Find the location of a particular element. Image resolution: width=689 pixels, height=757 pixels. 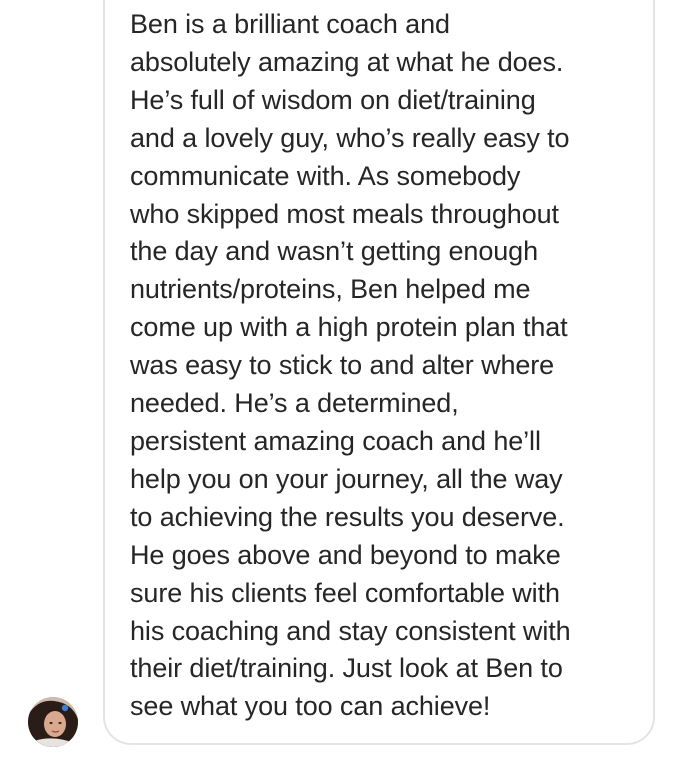

message-line: needed. He’s a determined, is located at coordinates (294, 403).